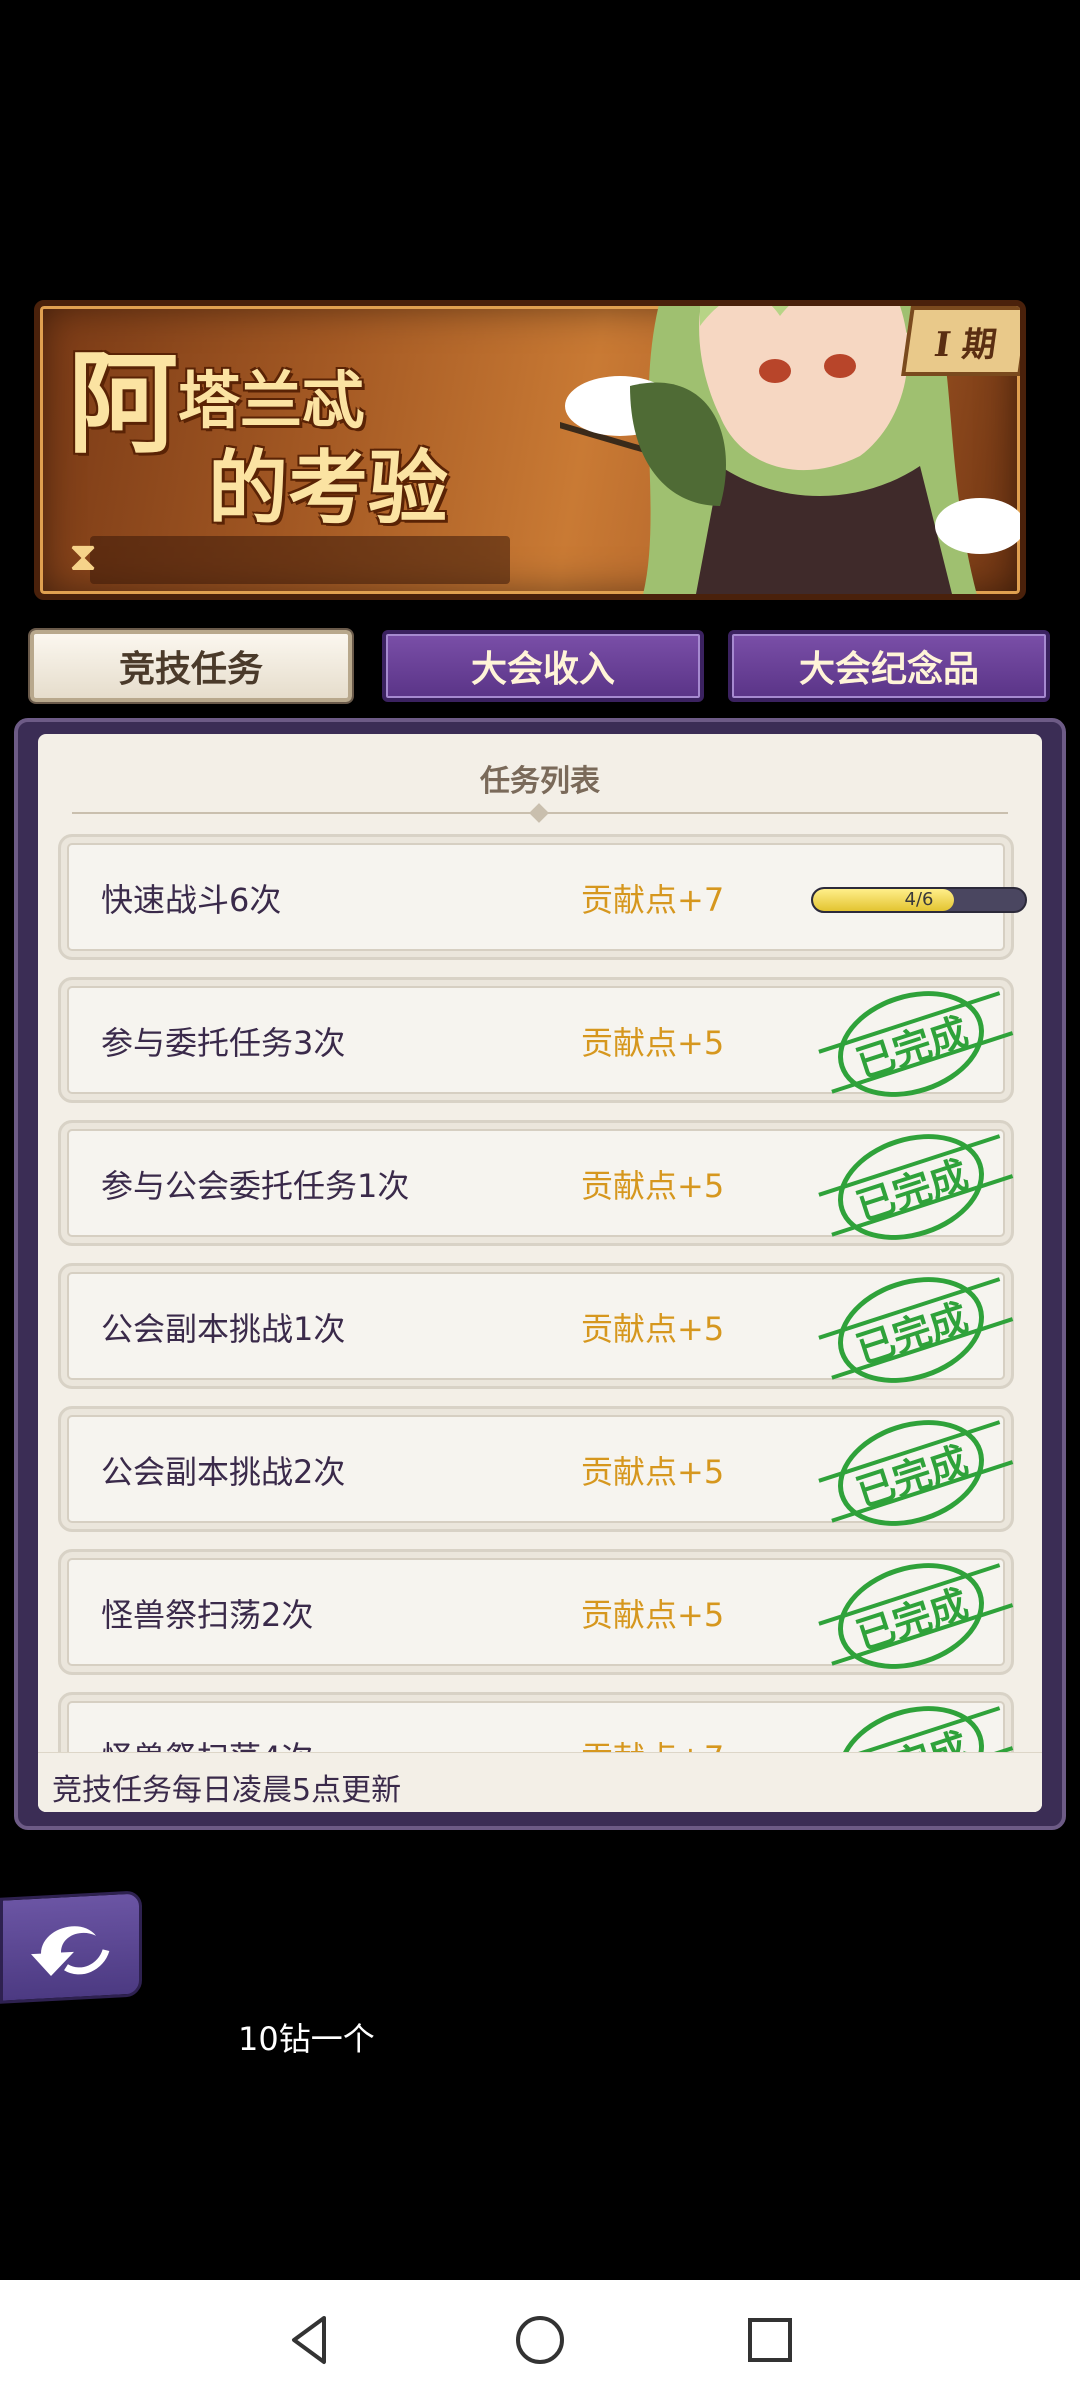  What do you see at coordinates (328, 488) in the screenshot?
I see `banner-title-line3: 的考验` at bounding box center [328, 488].